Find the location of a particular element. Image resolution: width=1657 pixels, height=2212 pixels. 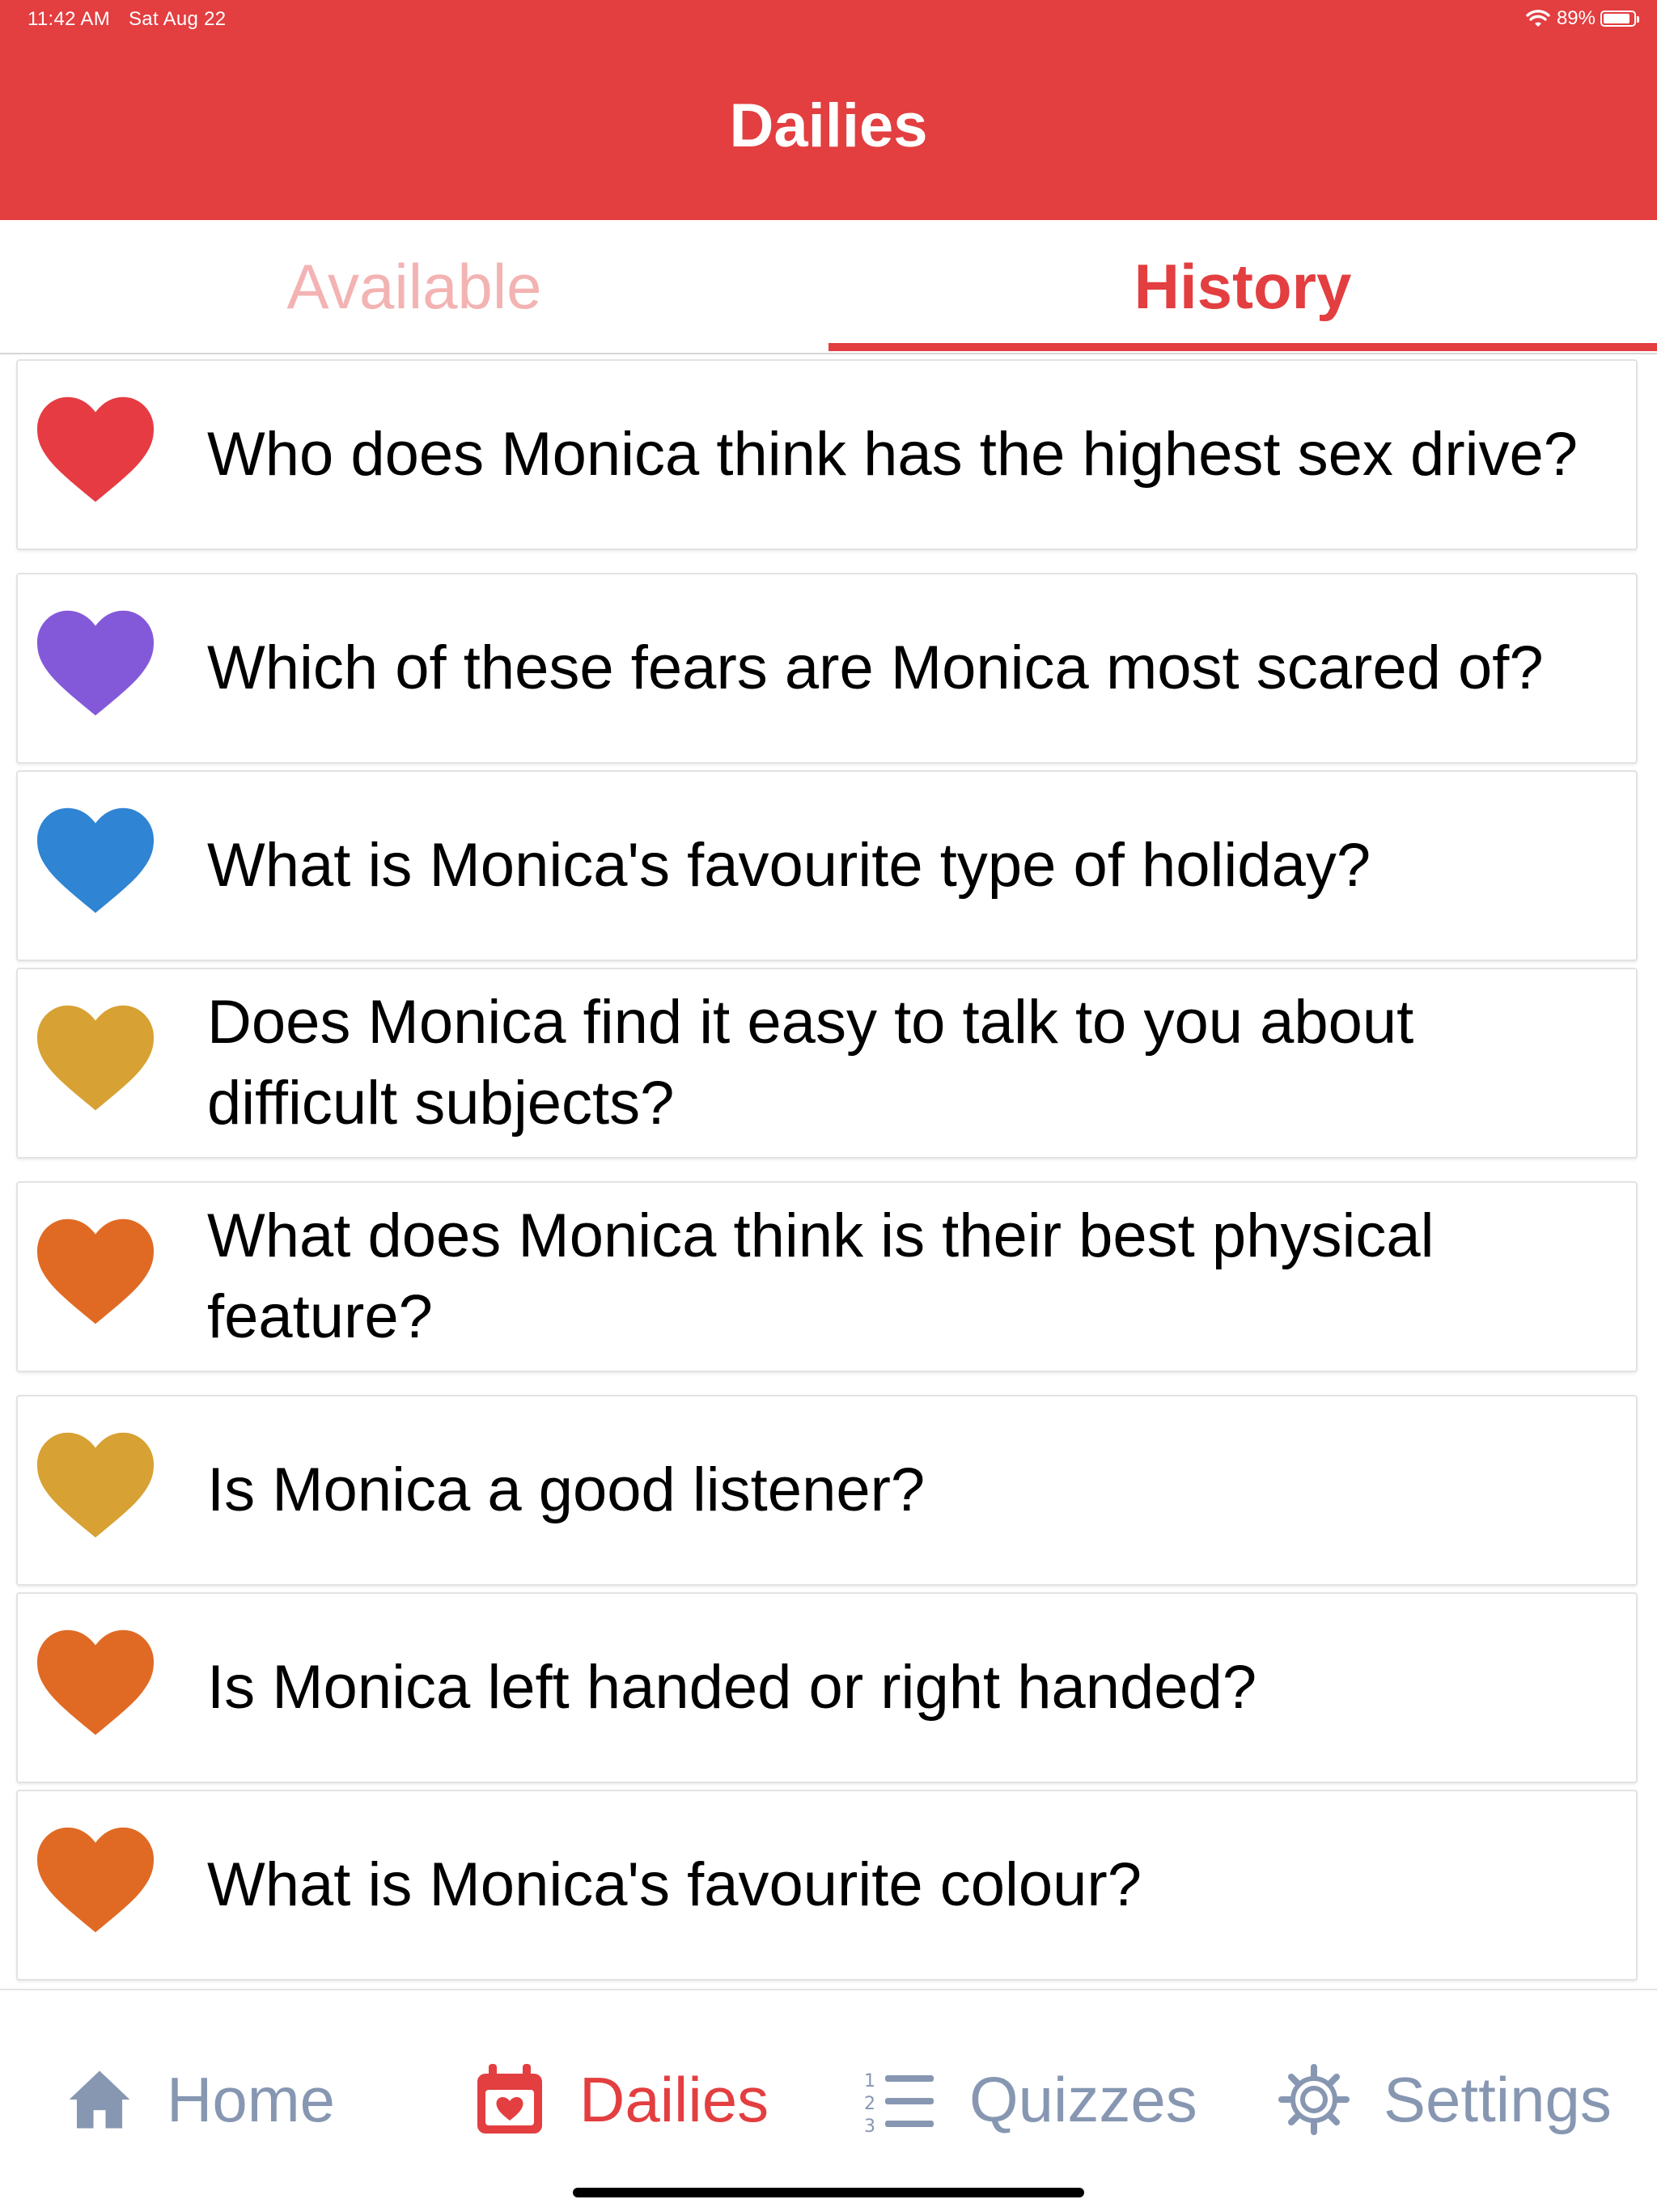

wifi-icon is located at coordinates (1538, 18).